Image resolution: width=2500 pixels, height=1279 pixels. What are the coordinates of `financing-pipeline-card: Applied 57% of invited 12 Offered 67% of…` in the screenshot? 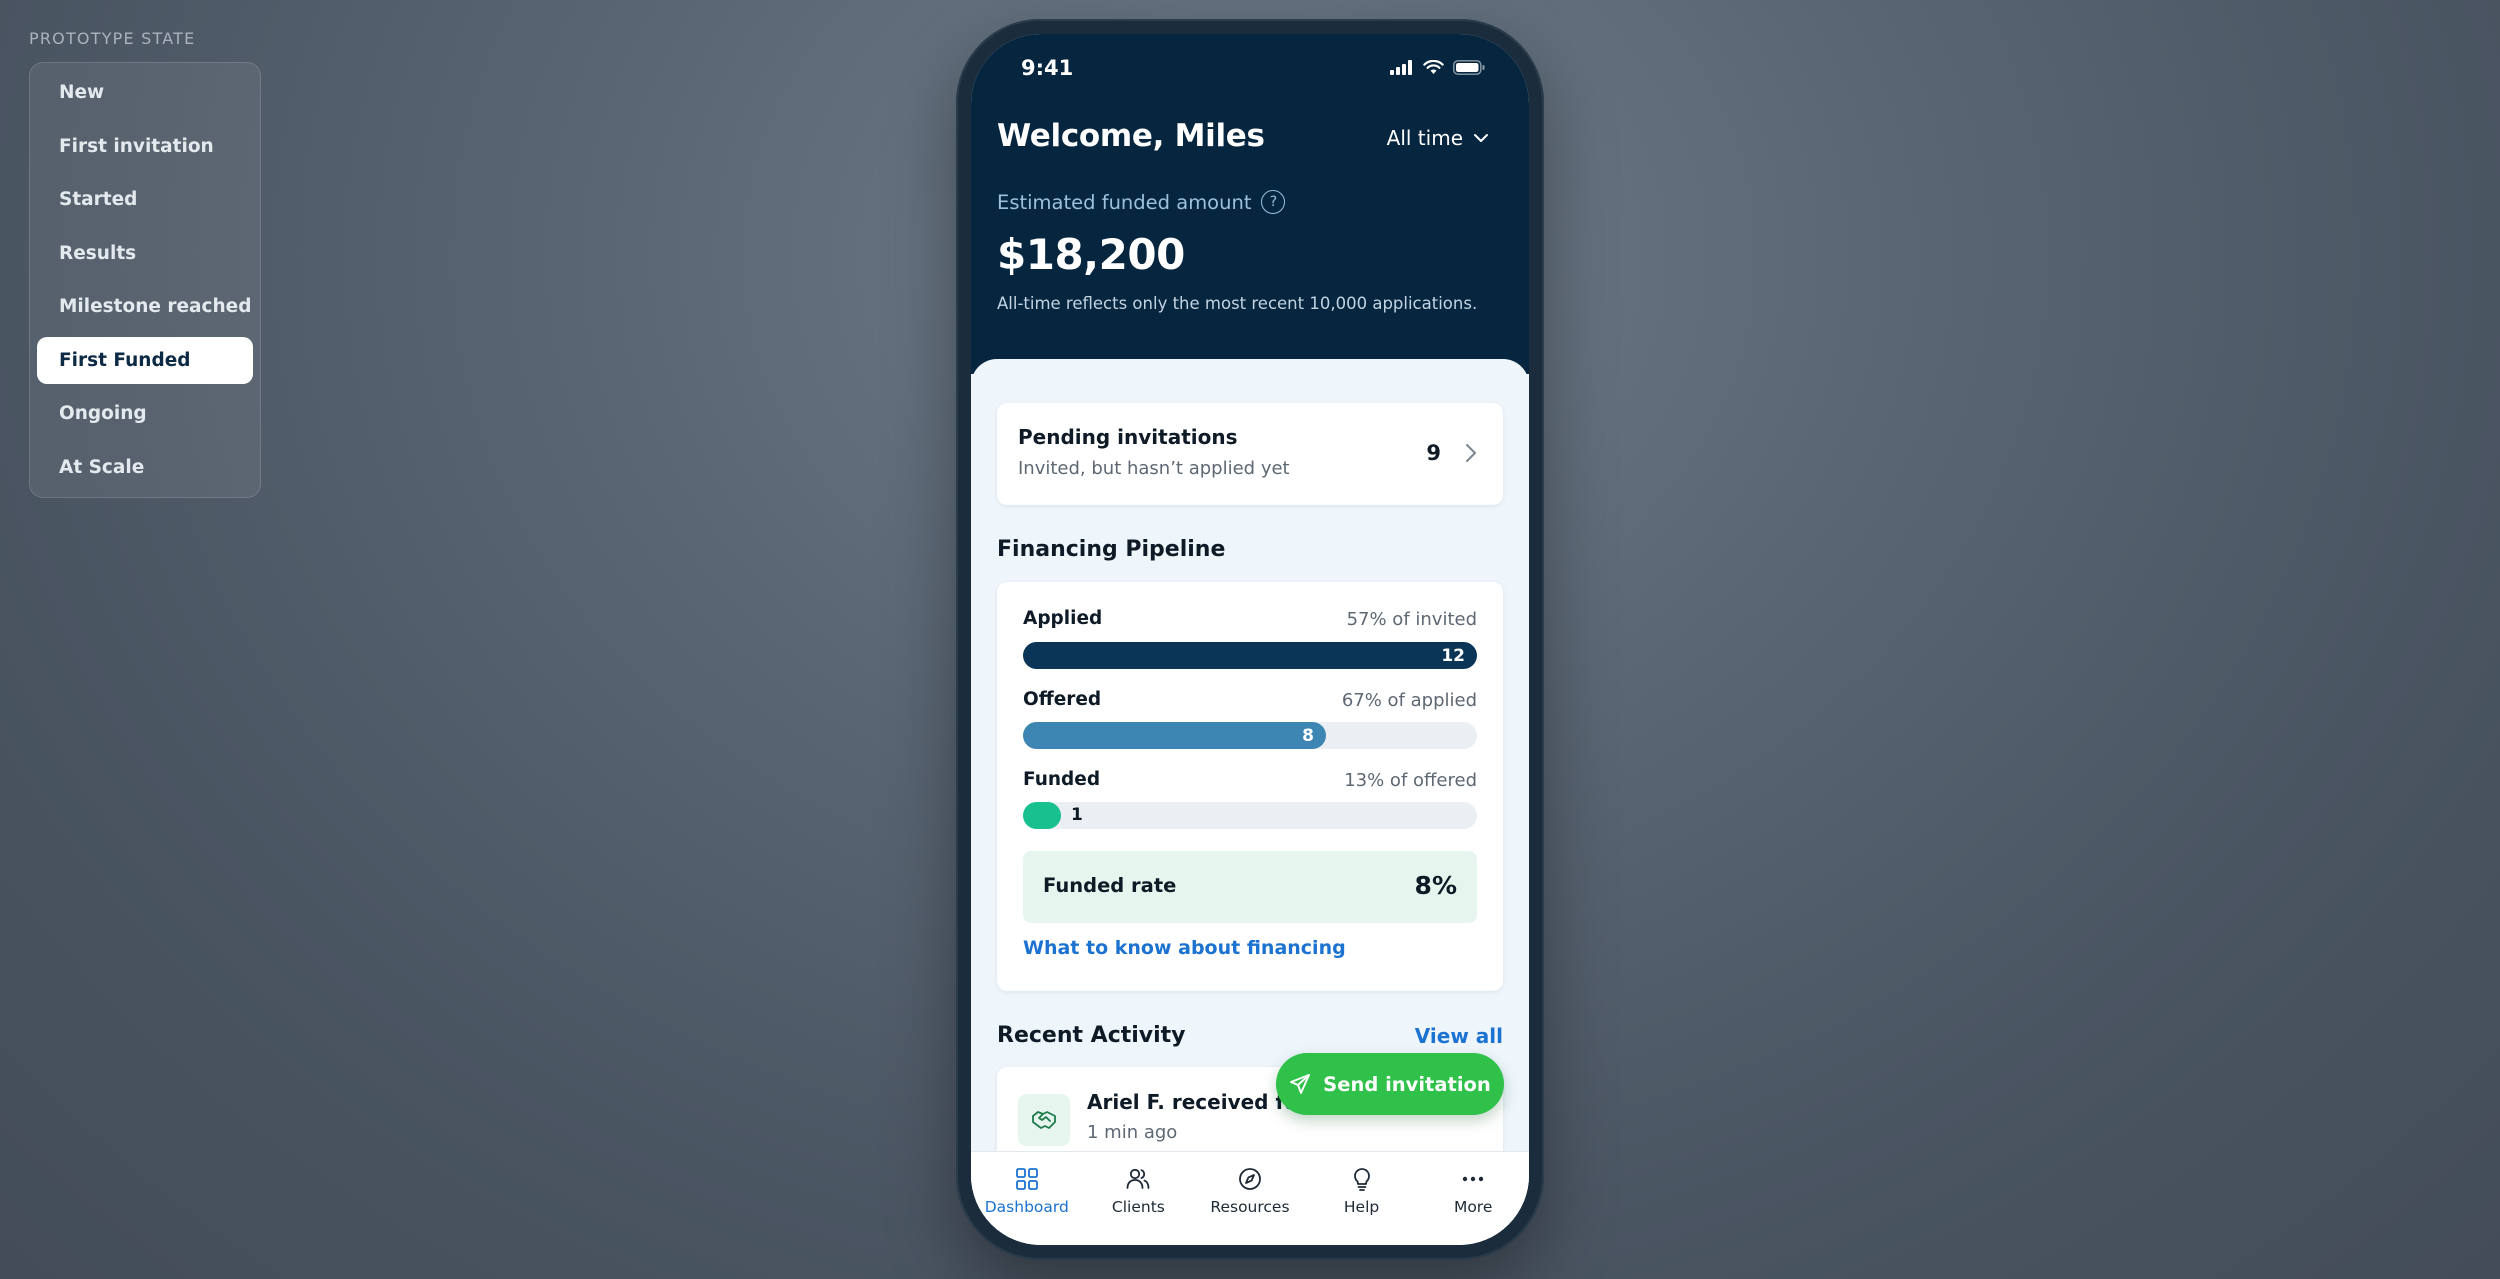 It's located at (1250, 786).